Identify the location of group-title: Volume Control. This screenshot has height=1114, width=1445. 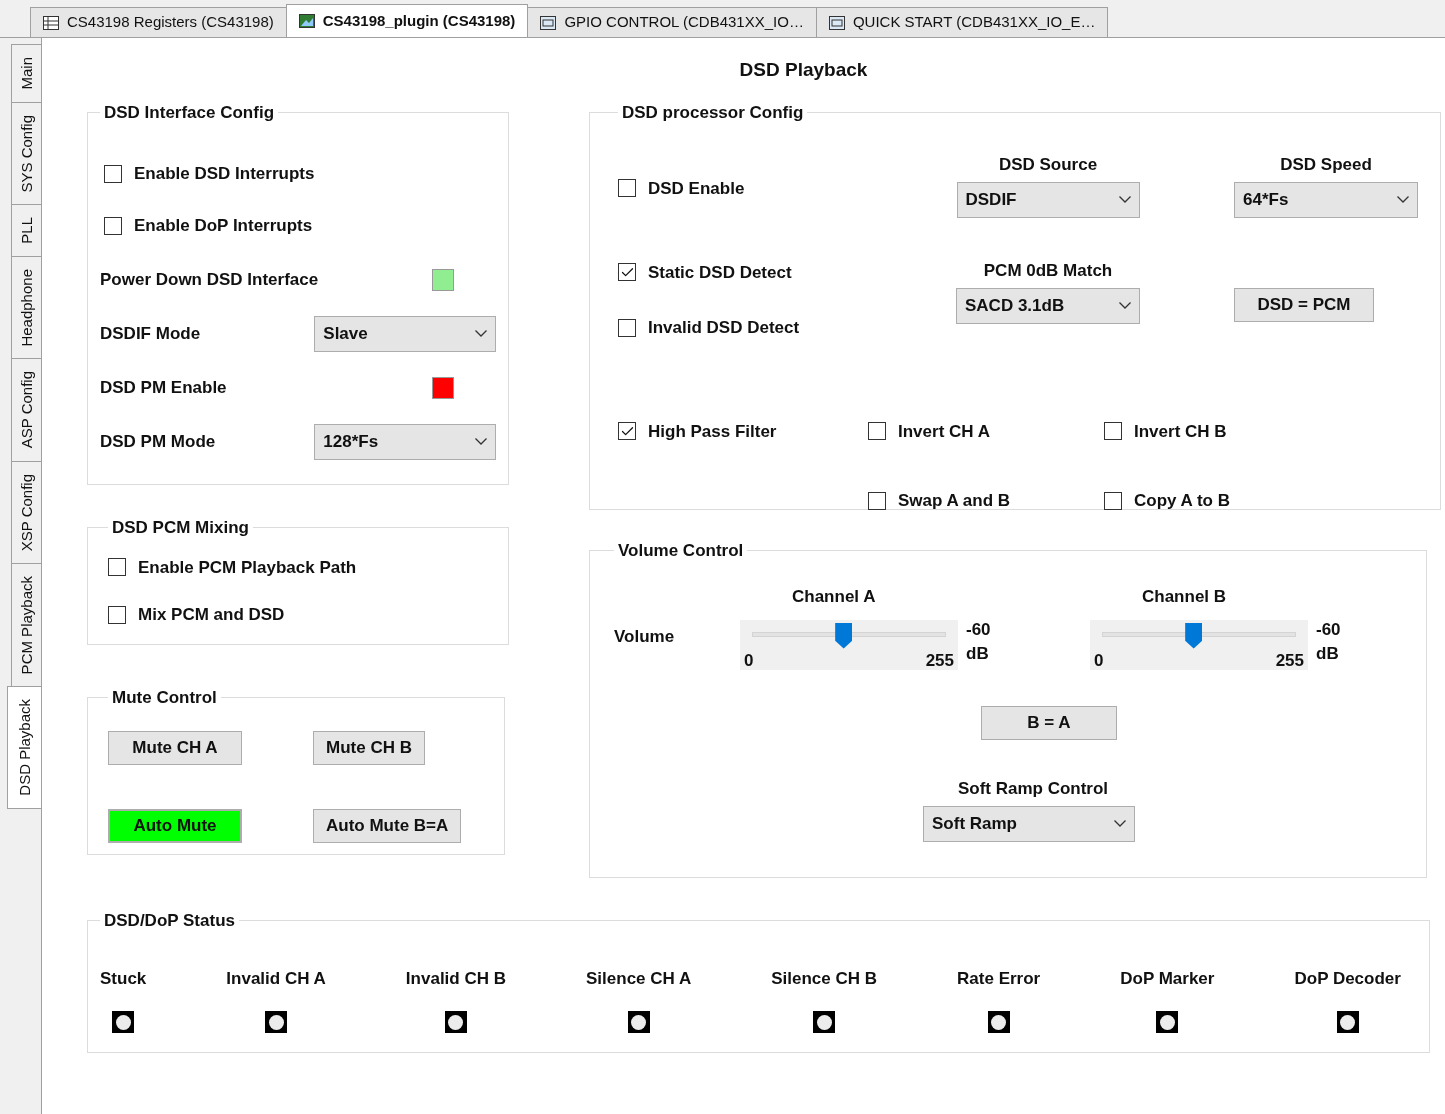
(681, 551).